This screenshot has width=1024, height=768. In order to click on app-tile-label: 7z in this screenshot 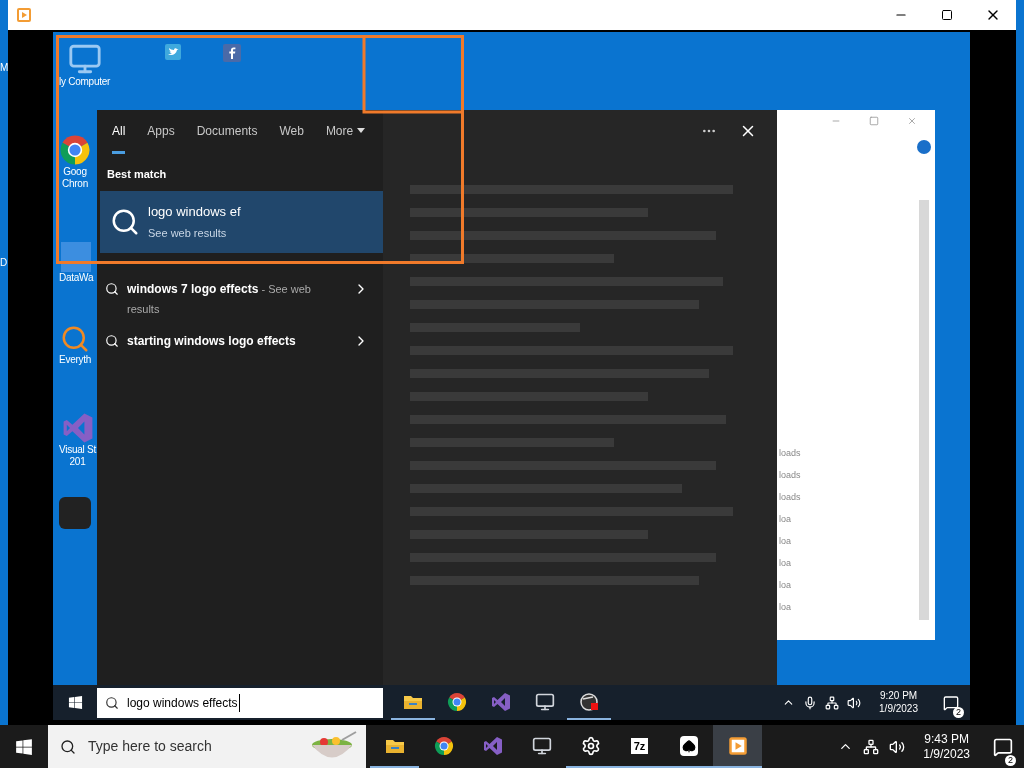, I will do `click(639, 745)`.